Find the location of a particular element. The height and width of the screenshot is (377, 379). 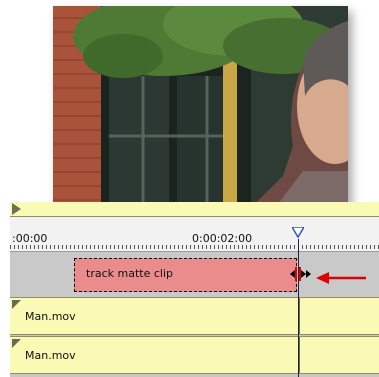

ruler-ticks is located at coordinates (194, 247).